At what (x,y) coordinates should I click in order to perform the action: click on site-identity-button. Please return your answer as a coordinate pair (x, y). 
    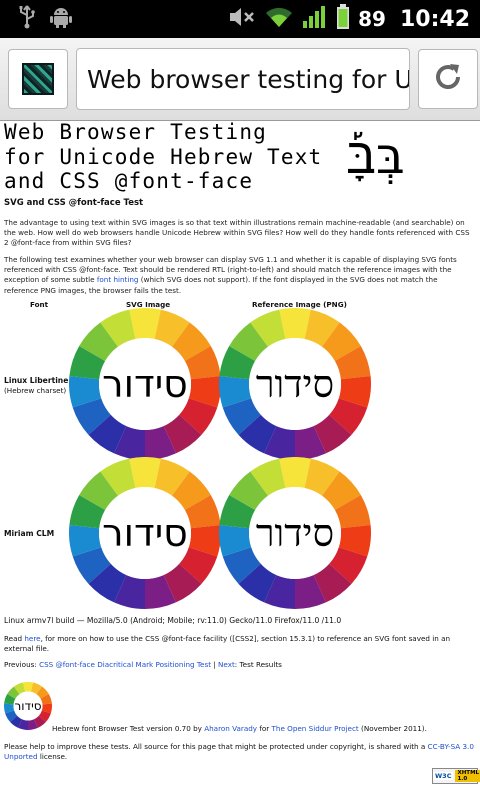
    Looking at the image, I should click on (38, 79).